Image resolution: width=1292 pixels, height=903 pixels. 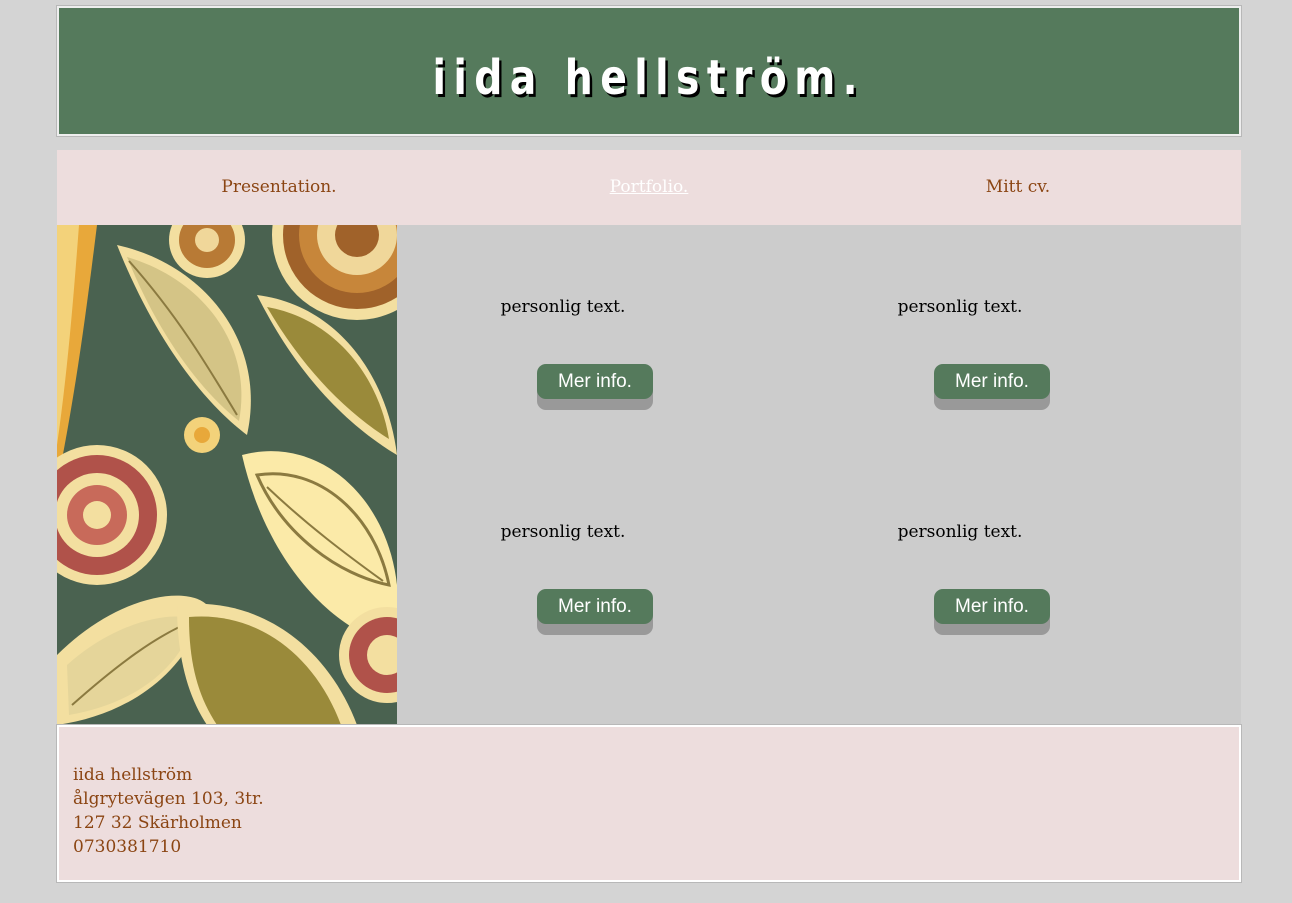 I want to click on mer-info-button-3: Mer info., so click(x=595, y=606).